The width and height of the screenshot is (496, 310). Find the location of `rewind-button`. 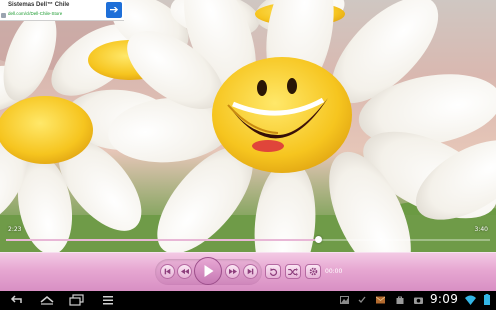

rewind-button is located at coordinates (184, 271).